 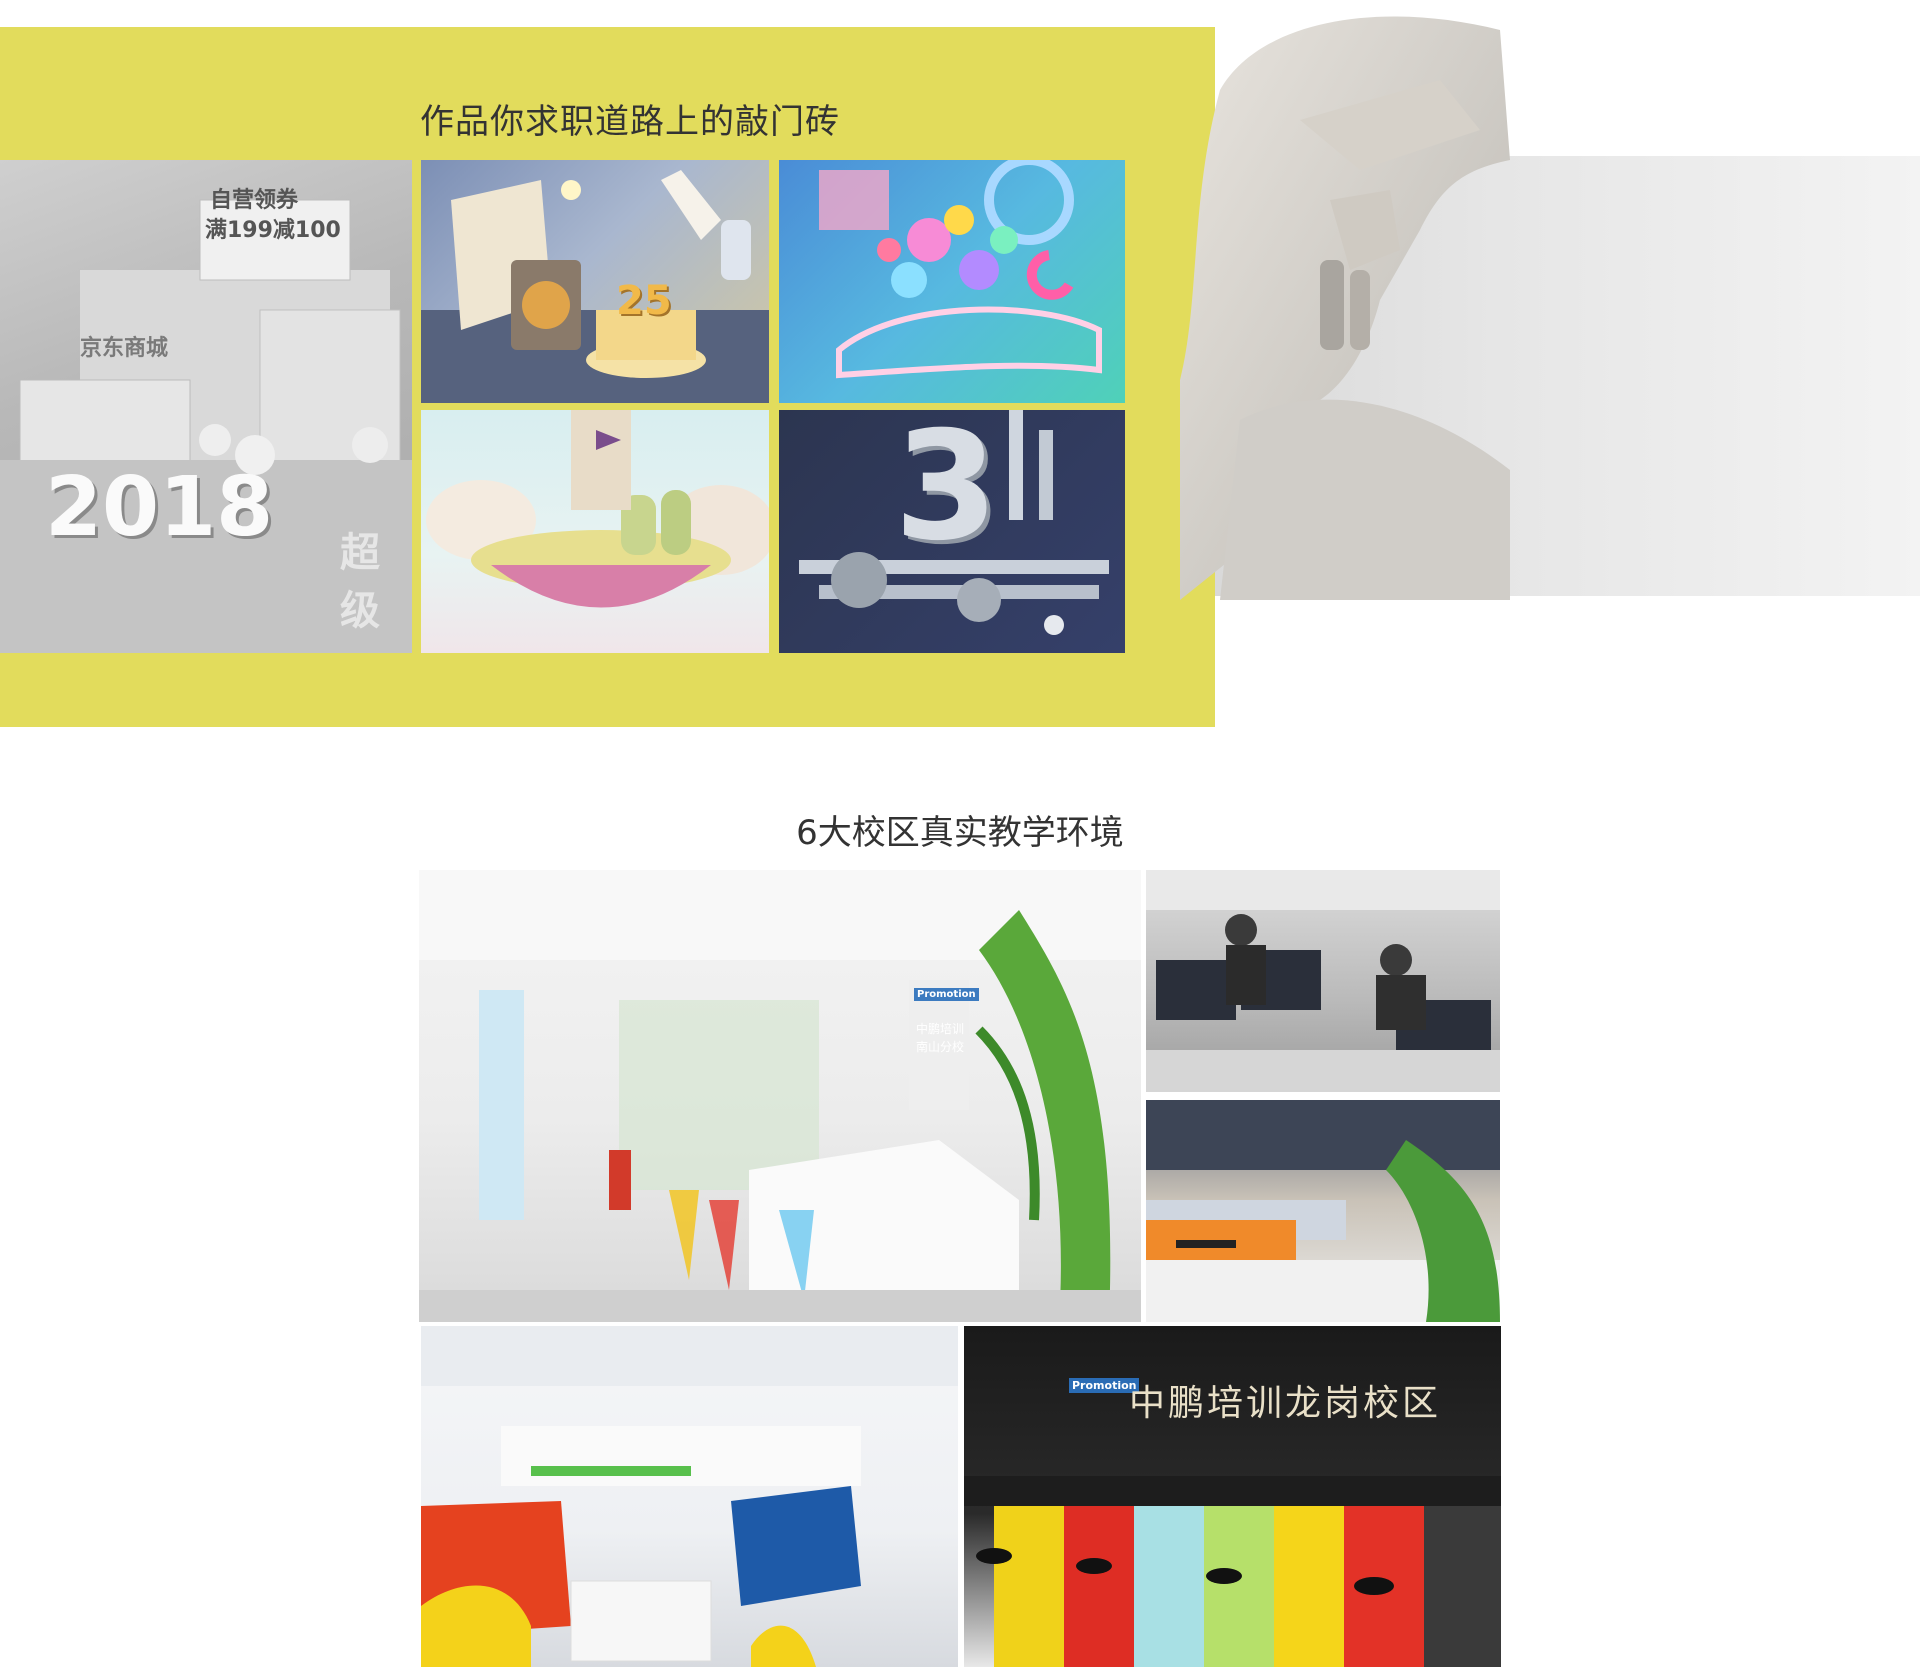 I want to click on cake-number: 25, so click(x=644, y=301).